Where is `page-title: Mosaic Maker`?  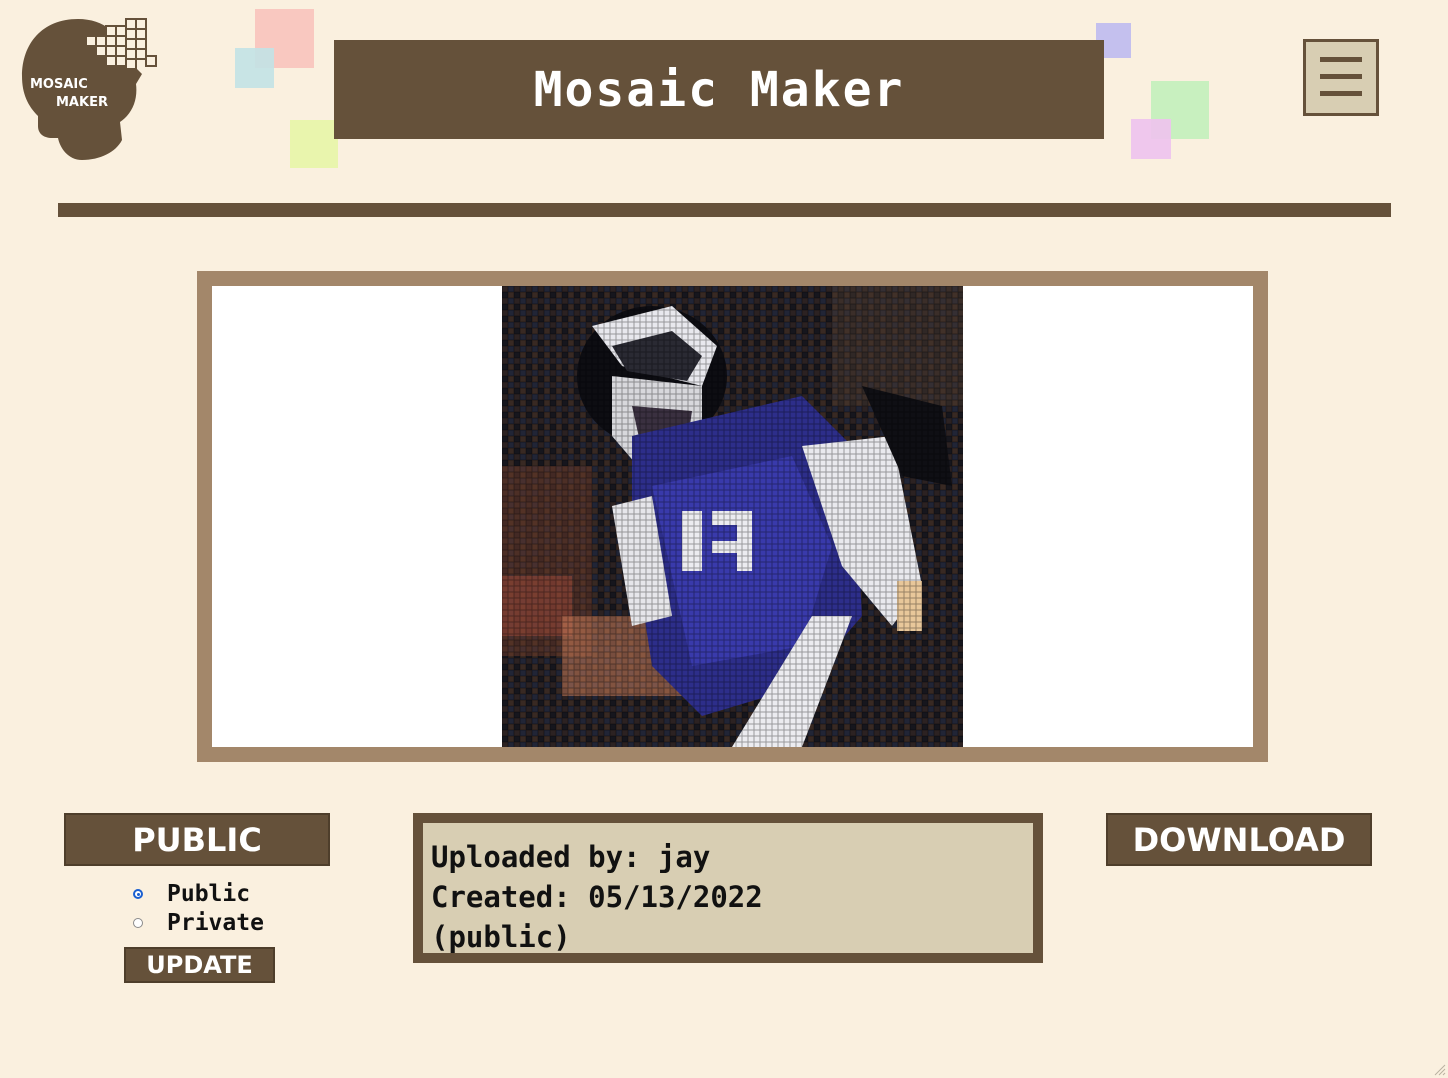 page-title: Mosaic Maker is located at coordinates (719, 89).